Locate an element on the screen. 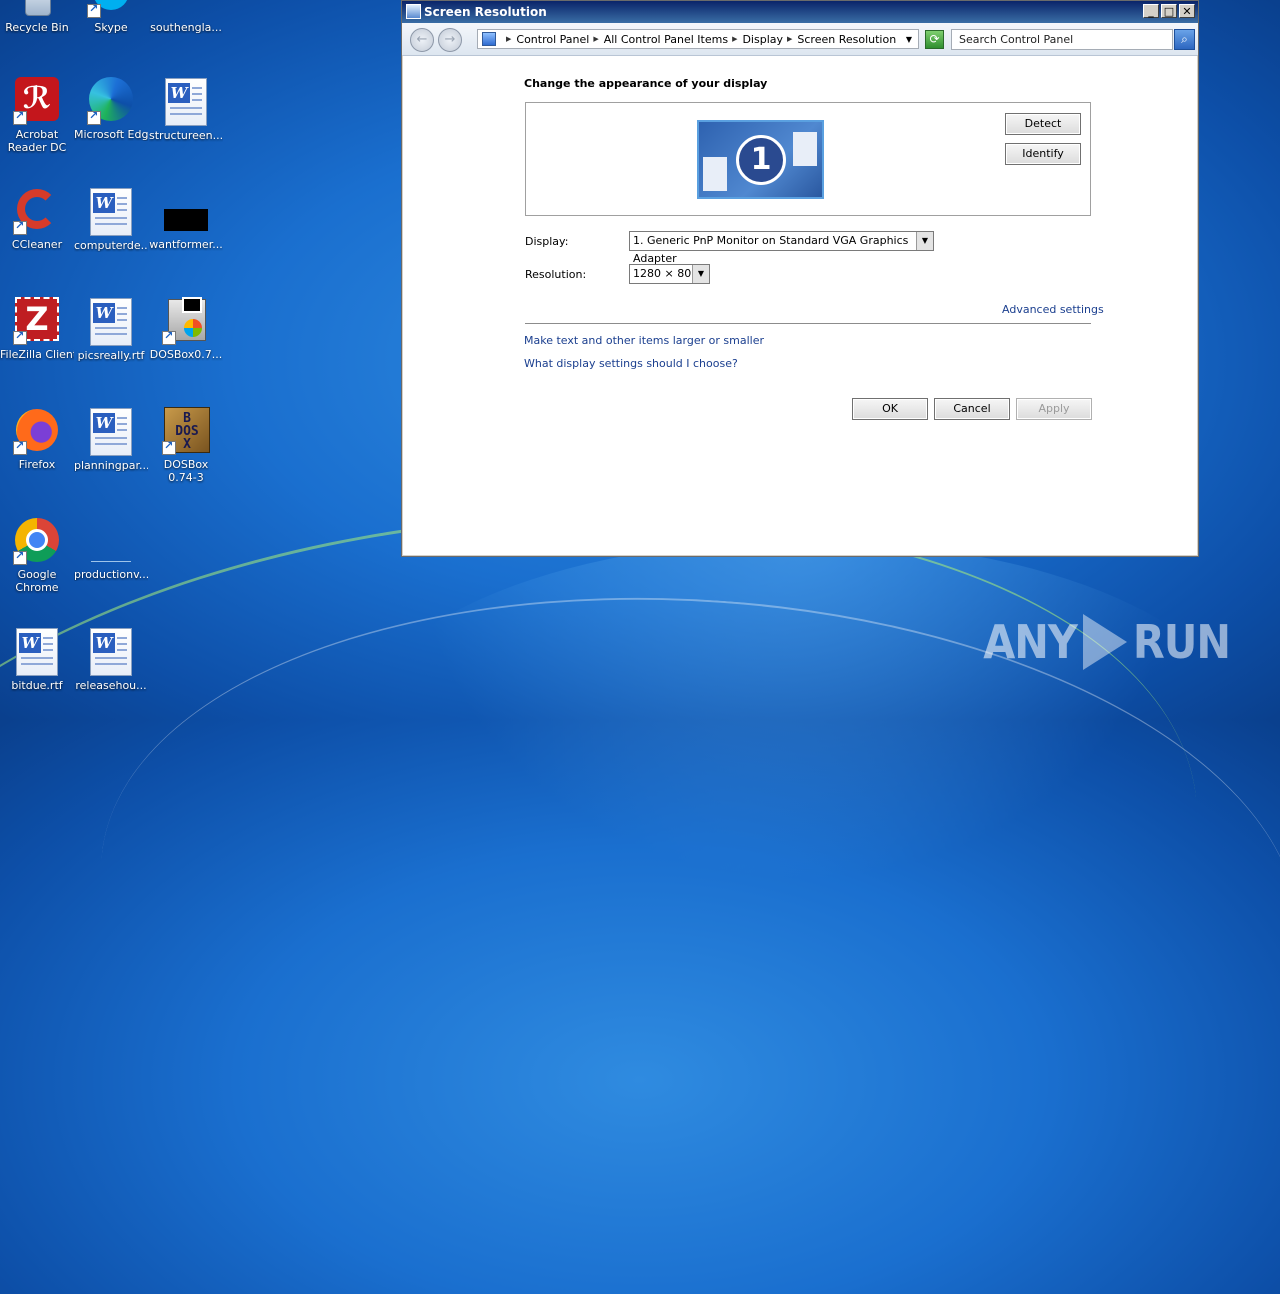 The height and width of the screenshot is (1294, 1280). close-button: ✕ is located at coordinates (1187, 11).